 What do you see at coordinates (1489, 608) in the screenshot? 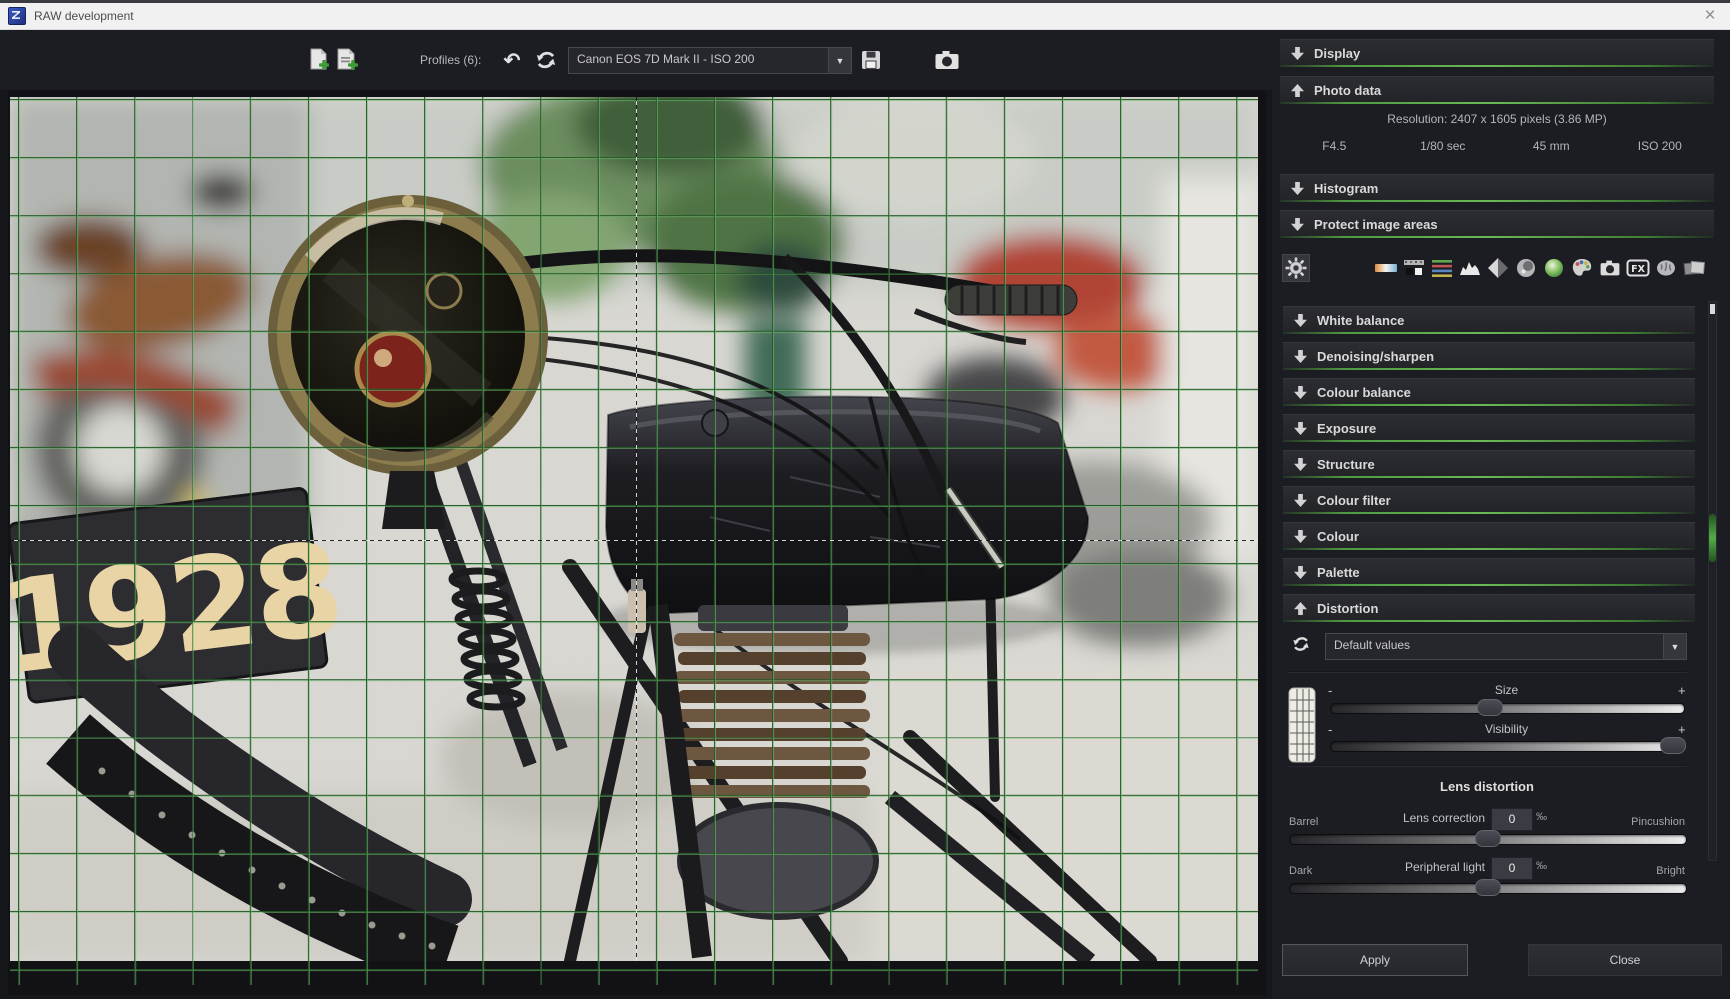
I see `panel-header-distortion: Distortion` at bounding box center [1489, 608].